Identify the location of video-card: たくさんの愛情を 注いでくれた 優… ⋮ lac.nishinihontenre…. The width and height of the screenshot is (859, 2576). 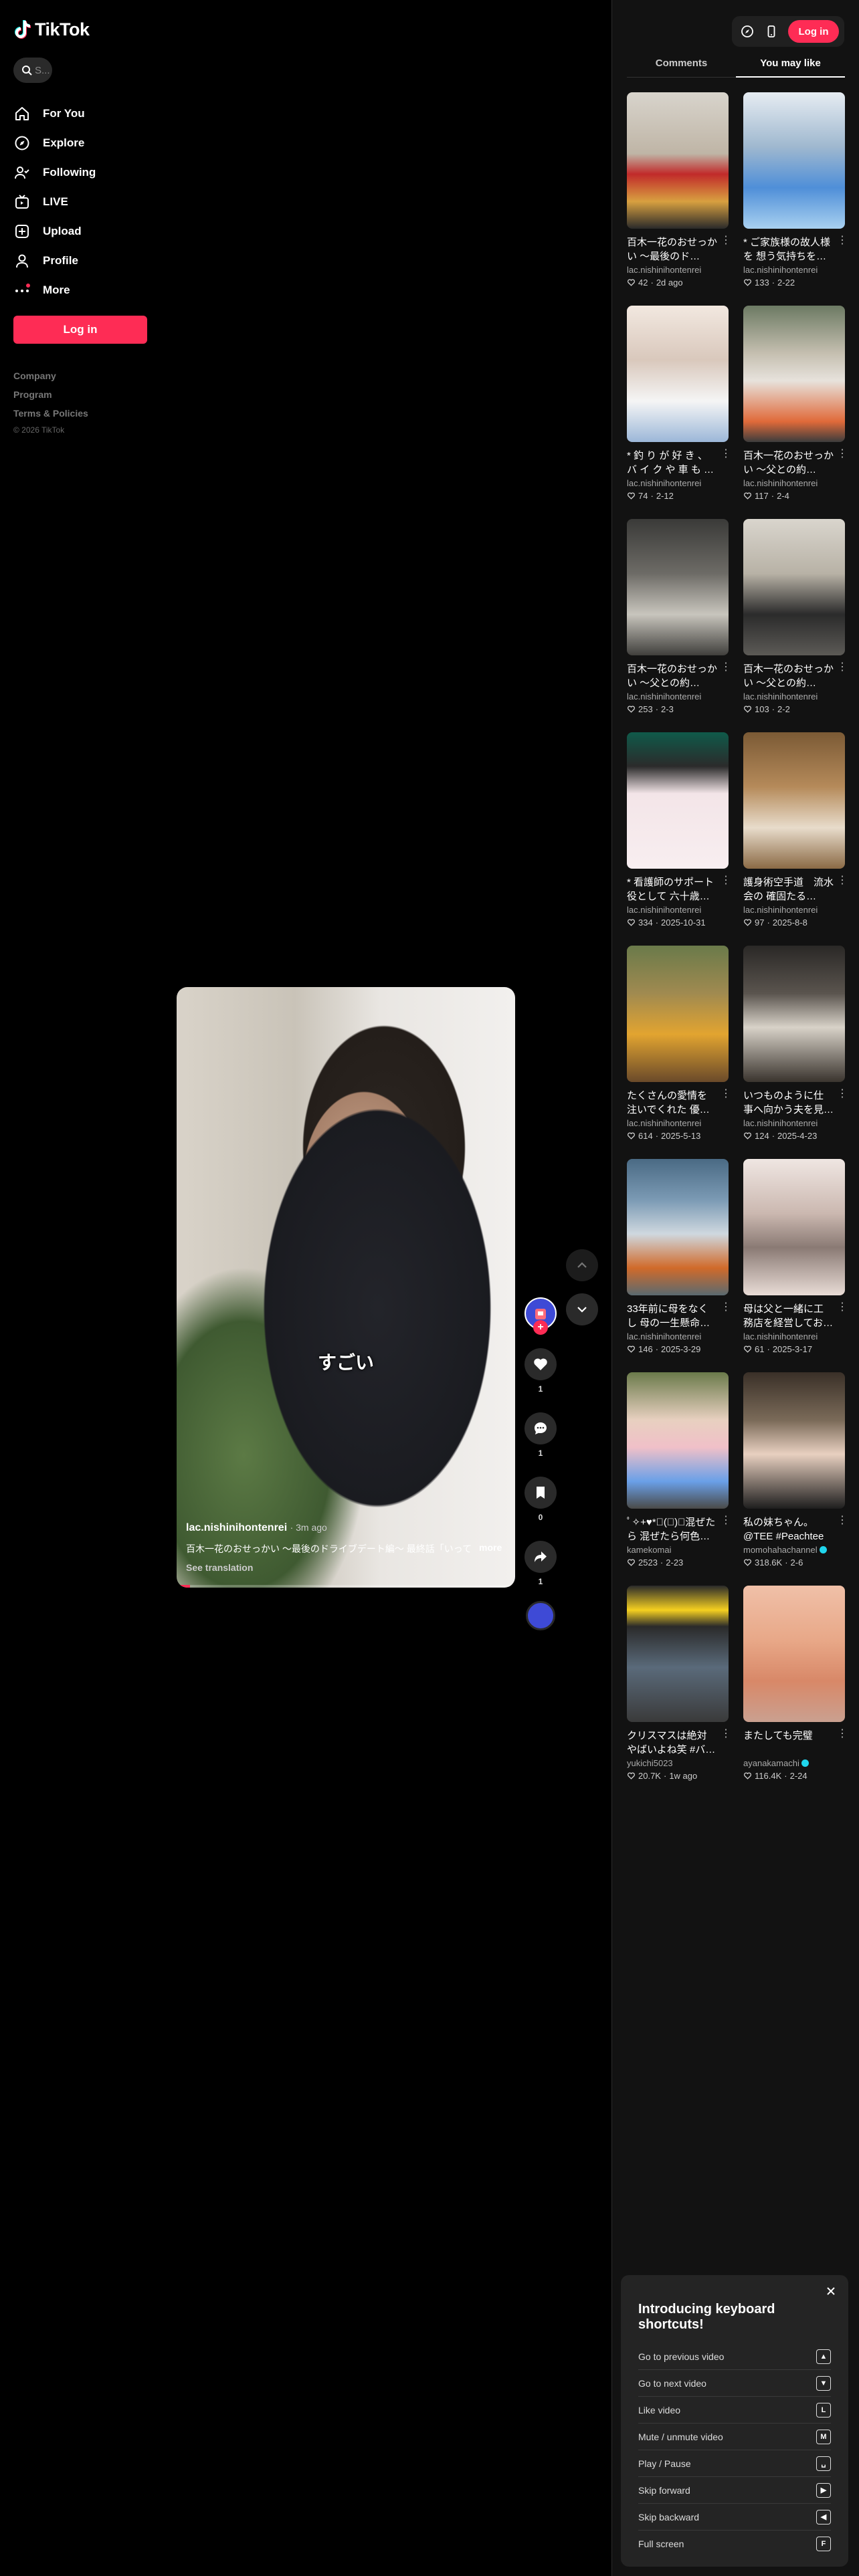
(679, 1046).